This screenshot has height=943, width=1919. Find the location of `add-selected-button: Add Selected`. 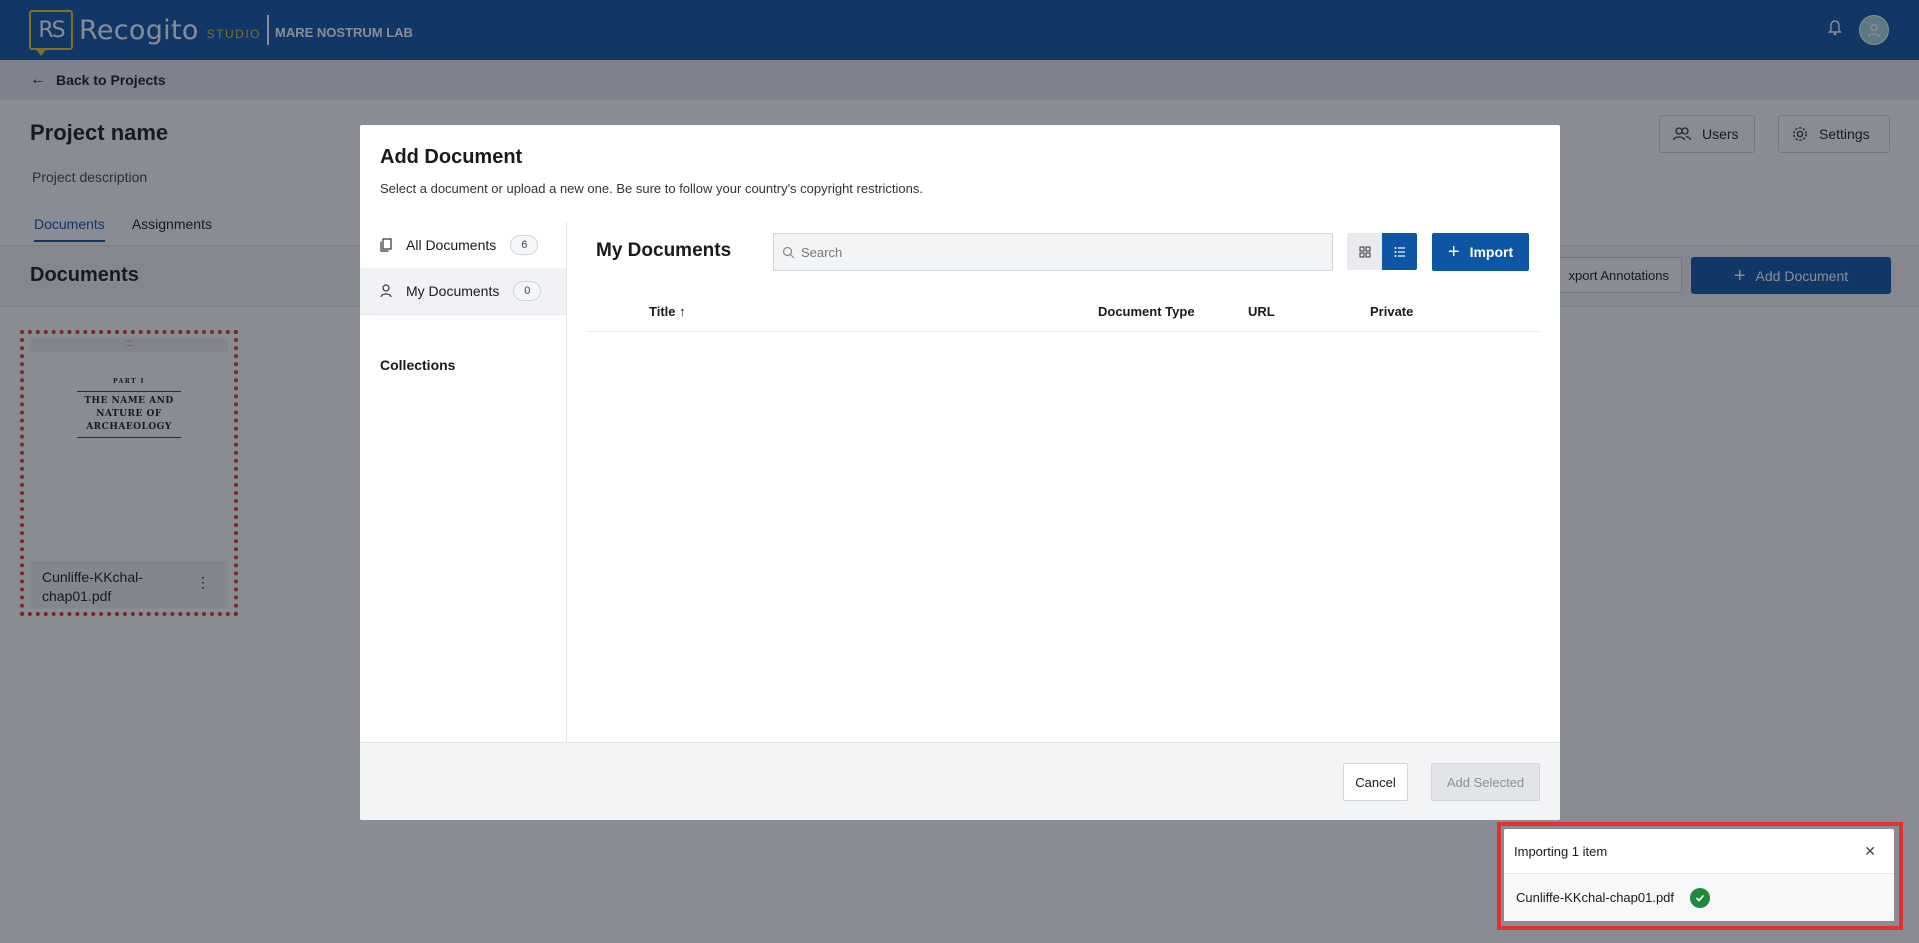

add-selected-button: Add Selected is located at coordinates (1485, 782).